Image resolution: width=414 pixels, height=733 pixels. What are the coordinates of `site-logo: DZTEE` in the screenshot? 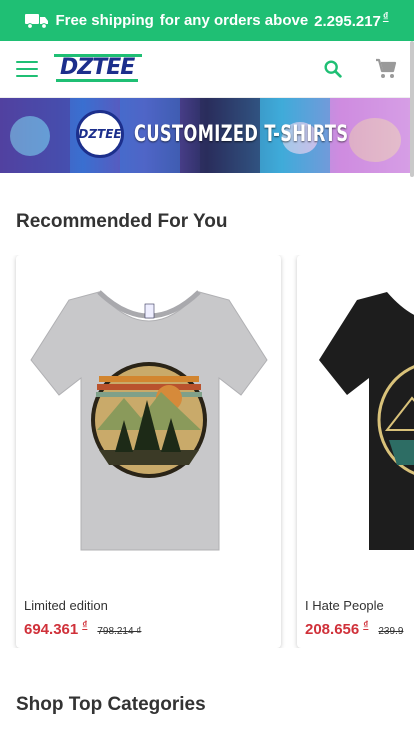 It's located at (98, 67).